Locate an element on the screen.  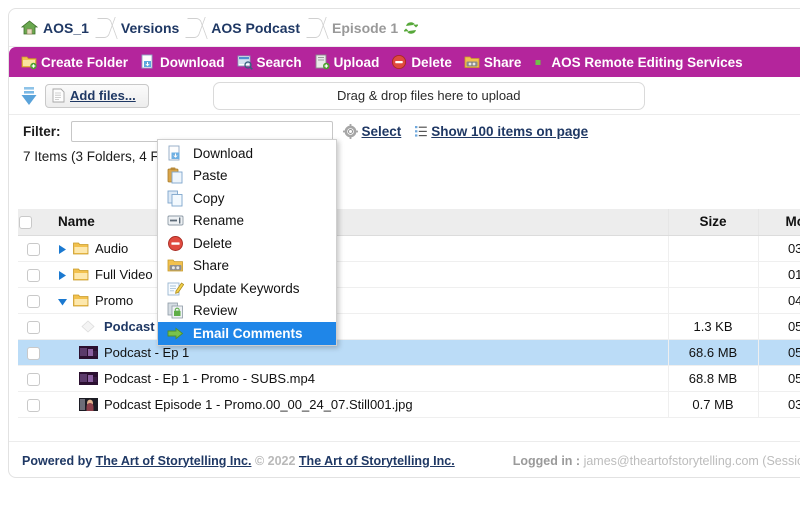
column-header-name: Name is located at coordinates (358, 222).